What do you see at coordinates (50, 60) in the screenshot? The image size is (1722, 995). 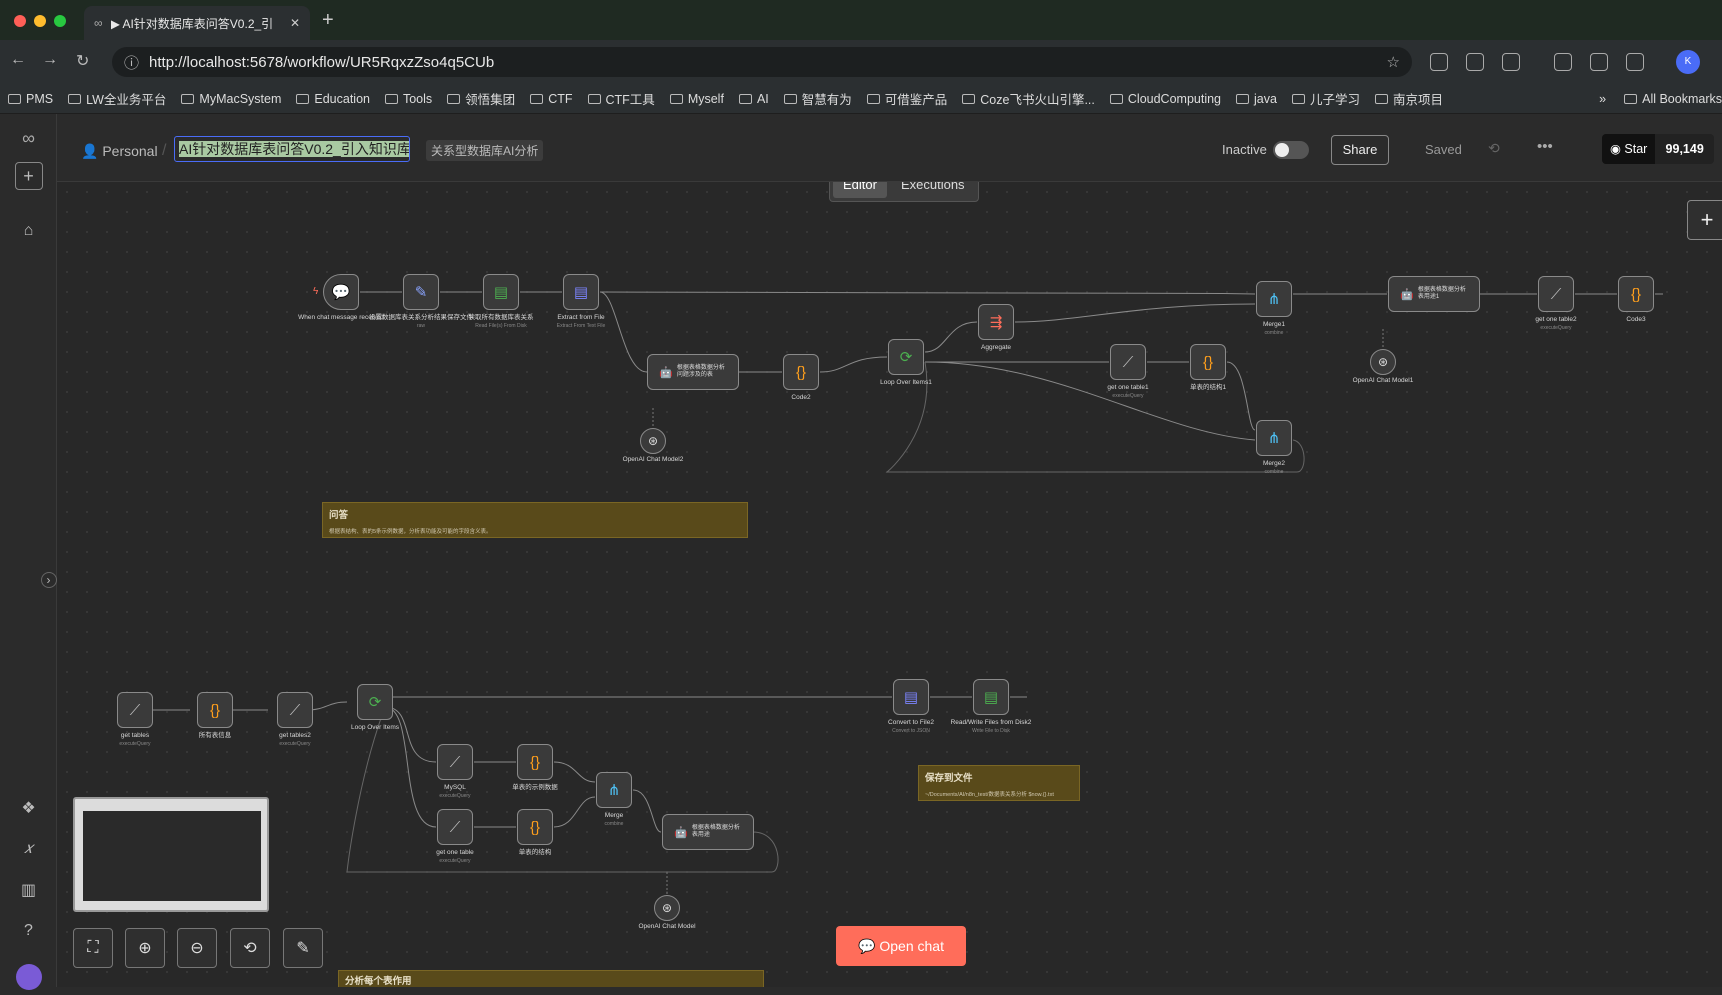 I see `forward-icon: →` at bounding box center [50, 60].